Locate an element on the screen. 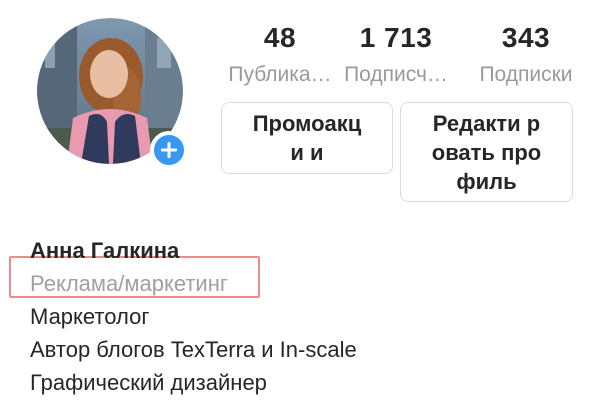  edit-profile-button: Редакти ровать профиль is located at coordinates (486, 152).